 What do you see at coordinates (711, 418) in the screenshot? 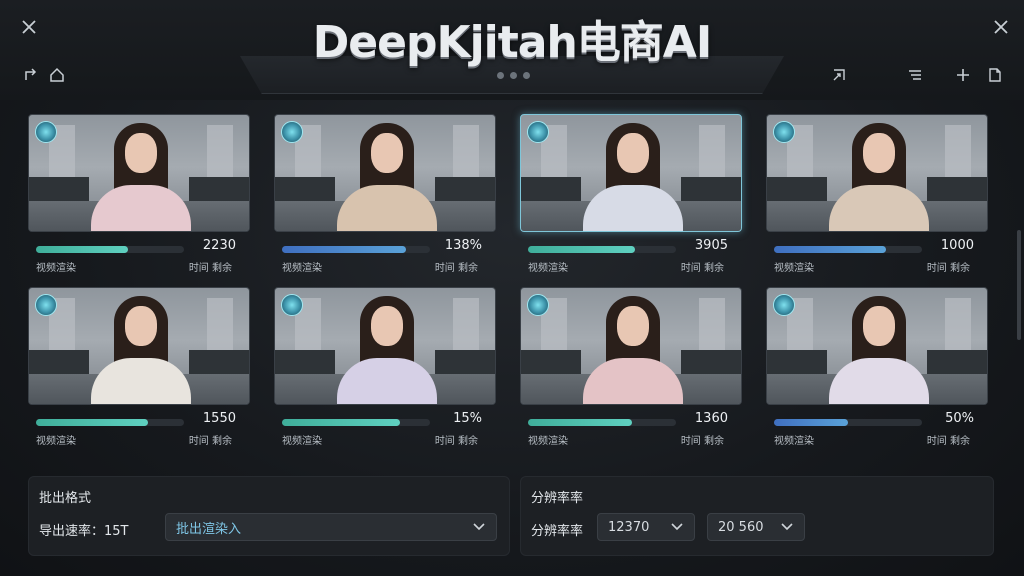
I see `card-value: 1360` at bounding box center [711, 418].